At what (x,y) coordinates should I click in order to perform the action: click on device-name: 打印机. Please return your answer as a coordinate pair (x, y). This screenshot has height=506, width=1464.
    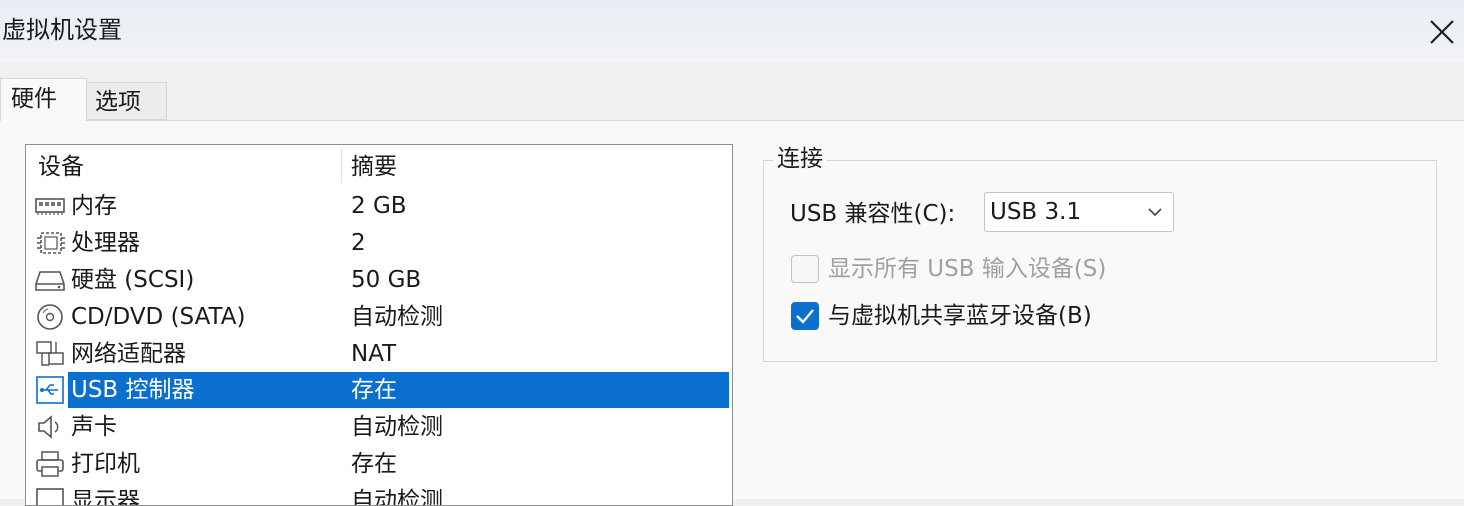
    Looking at the image, I should click on (105, 464).